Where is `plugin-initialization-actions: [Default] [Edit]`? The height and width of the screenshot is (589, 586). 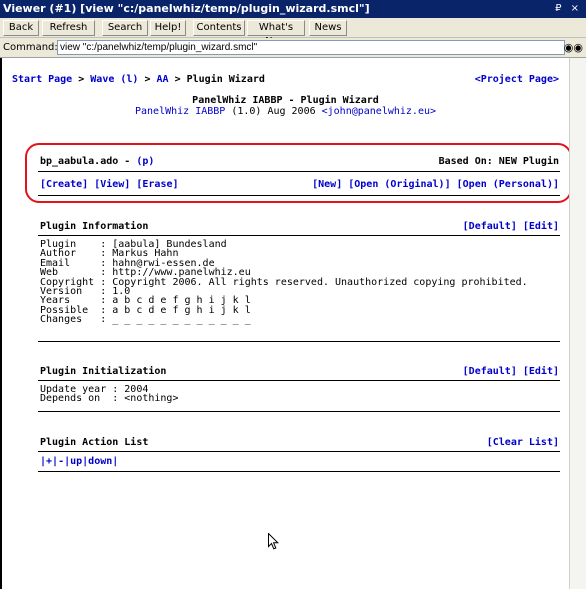
plugin-initialization-actions: [Default] [Edit] is located at coordinates (511, 371).